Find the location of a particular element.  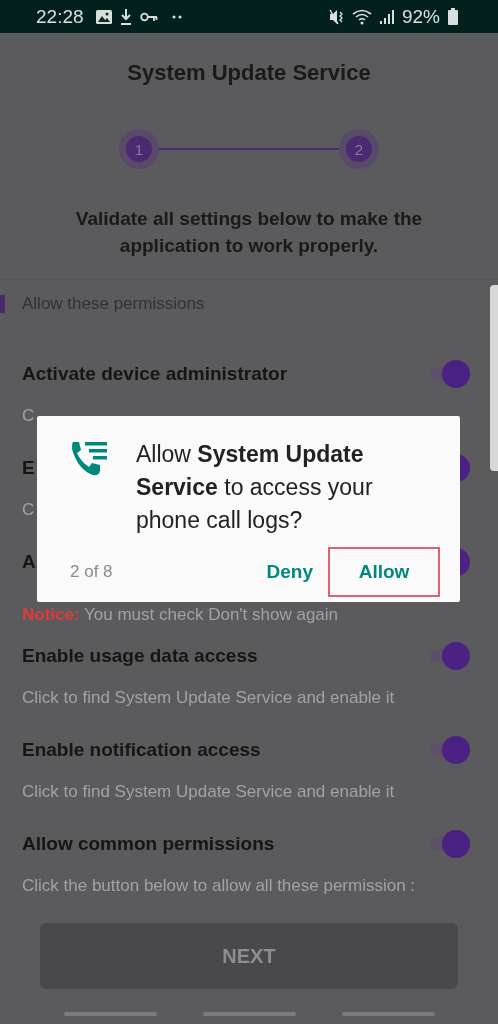

call-log-icon is located at coordinates (89, 459).